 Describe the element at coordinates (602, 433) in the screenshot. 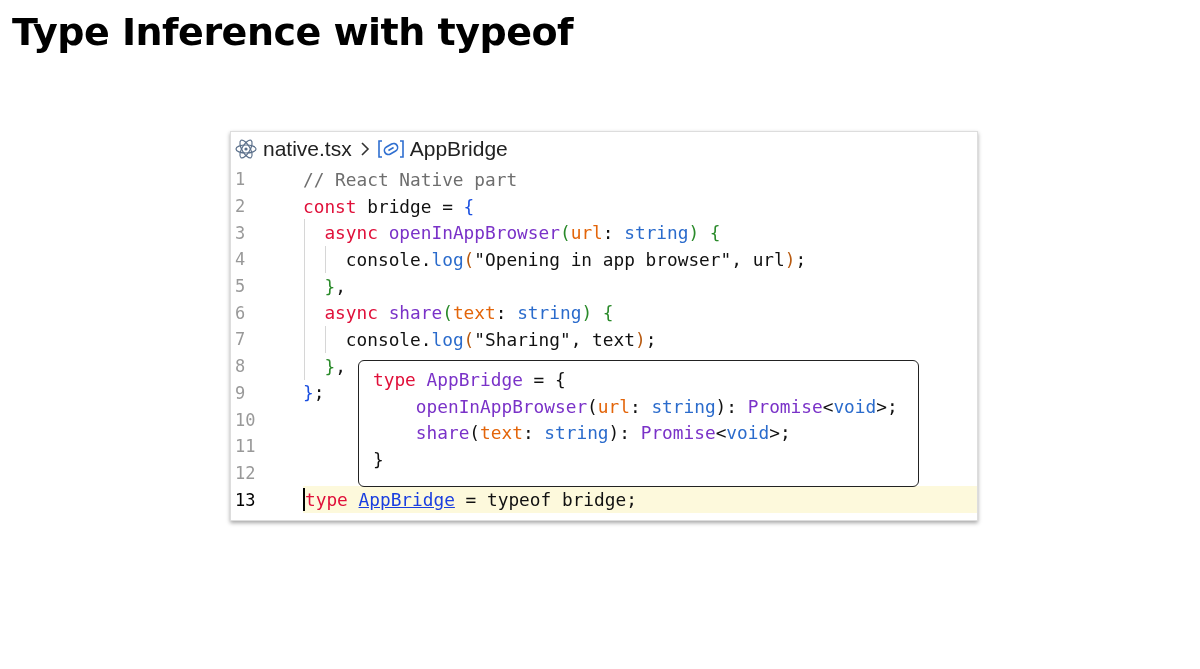

I see `type-signature-line: share(text: string): Promise<void>;` at that location.